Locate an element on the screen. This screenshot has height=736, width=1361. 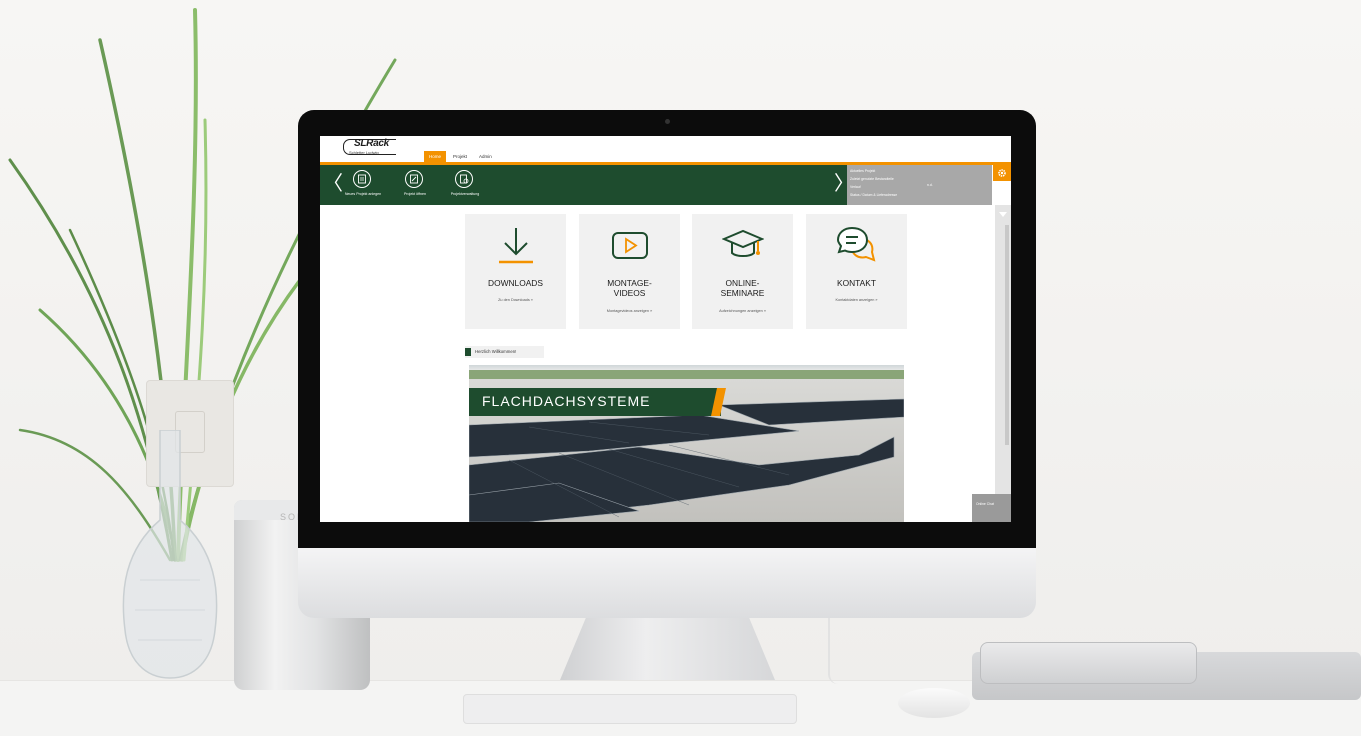
recent-item: Aktuelles Projekt is located at coordinates (862, 171).